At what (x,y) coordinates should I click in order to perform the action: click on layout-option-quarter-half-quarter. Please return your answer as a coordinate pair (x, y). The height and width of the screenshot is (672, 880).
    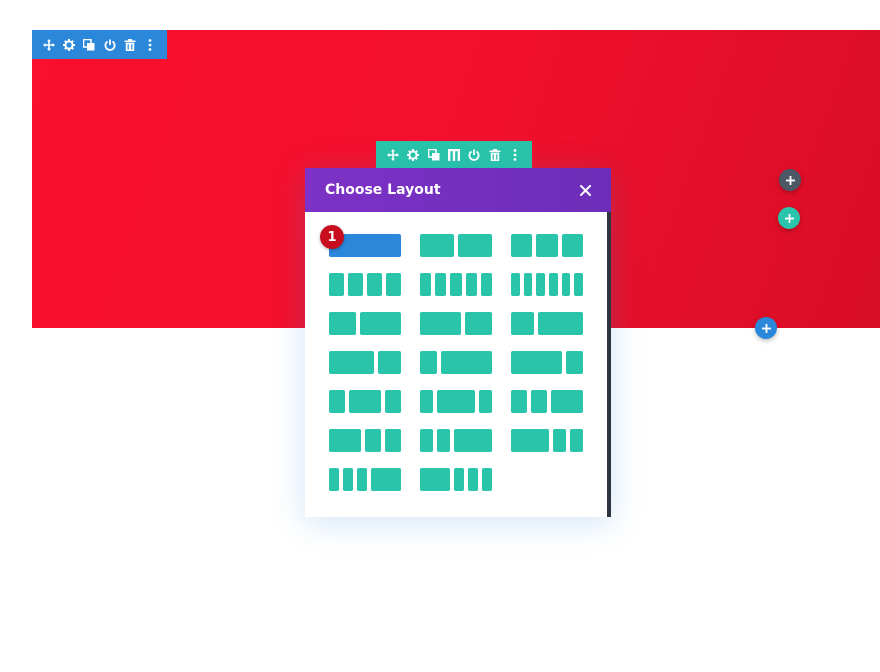
    Looking at the image, I should click on (365, 401).